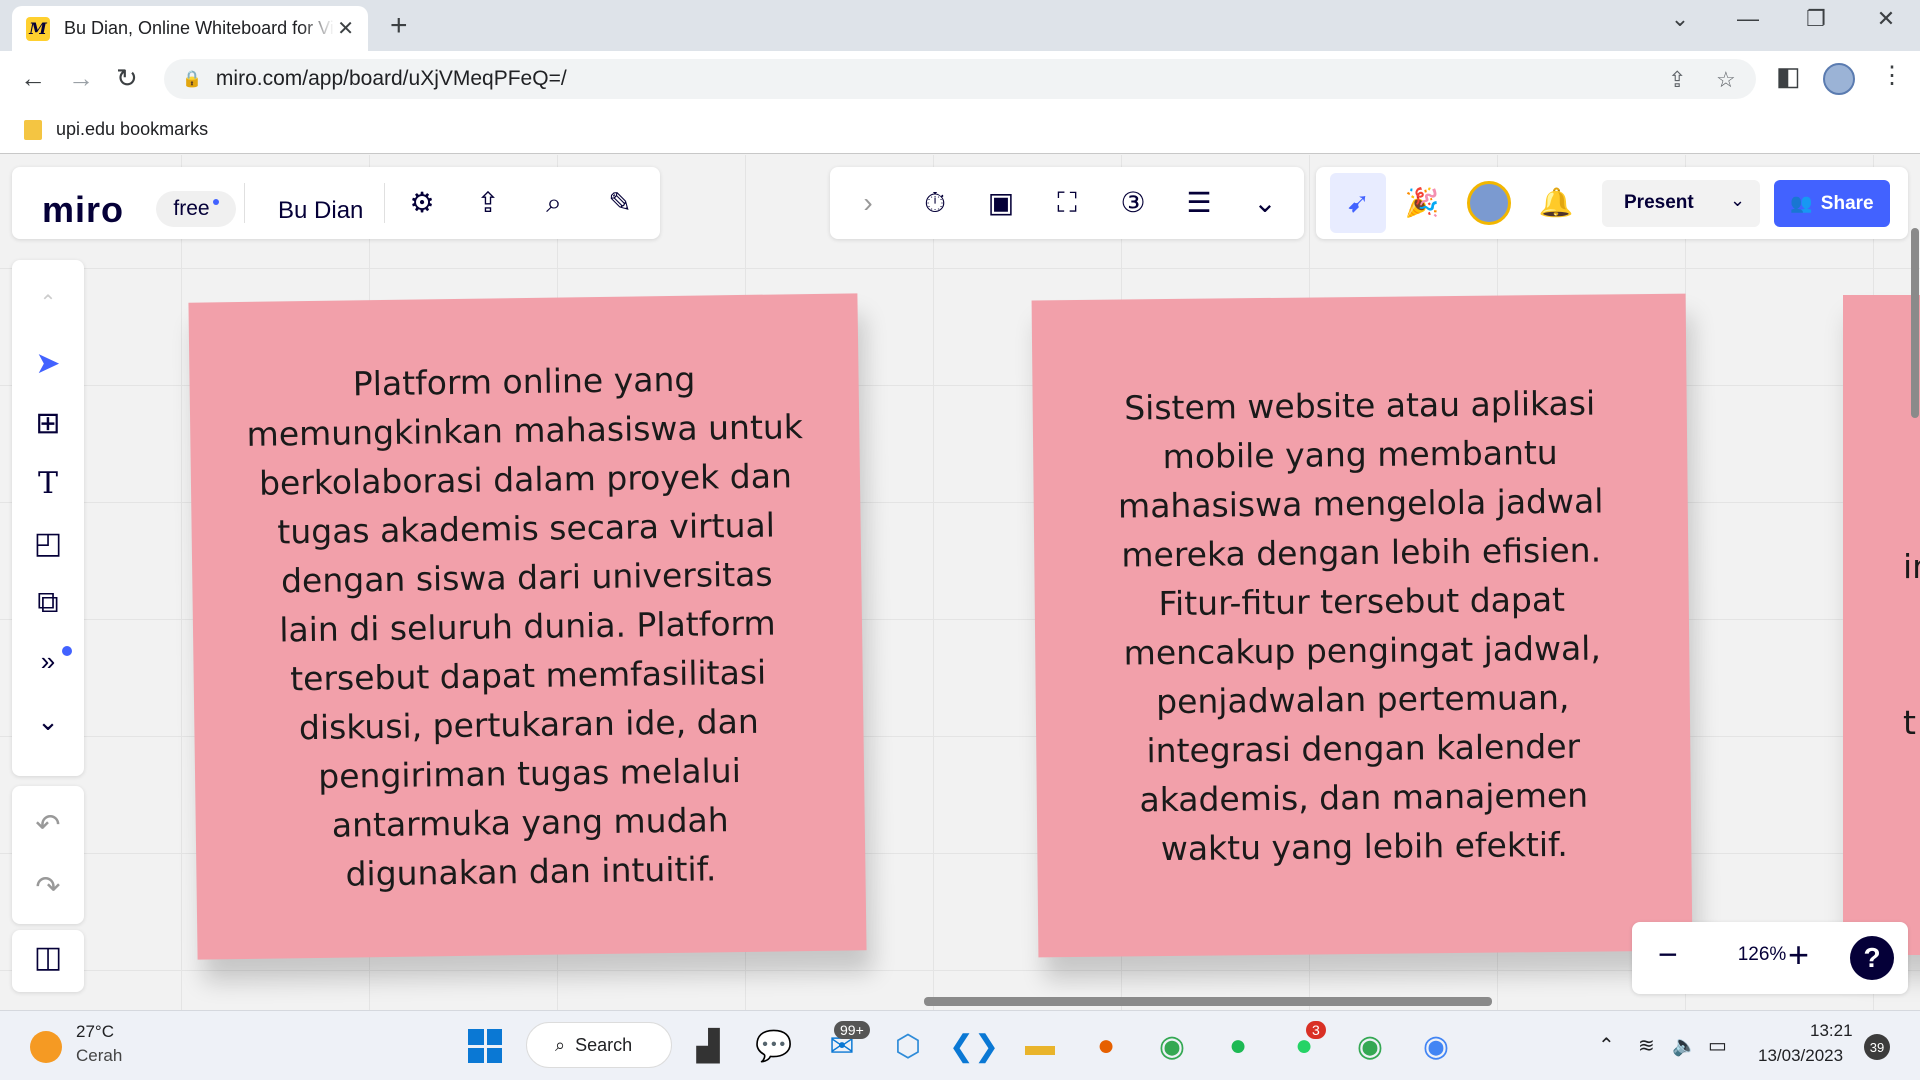 The width and height of the screenshot is (1920, 1080). What do you see at coordinates (1106, 1046) in the screenshot?
I see `firefox-icon: ●` at bounding box center [1106, 1046].